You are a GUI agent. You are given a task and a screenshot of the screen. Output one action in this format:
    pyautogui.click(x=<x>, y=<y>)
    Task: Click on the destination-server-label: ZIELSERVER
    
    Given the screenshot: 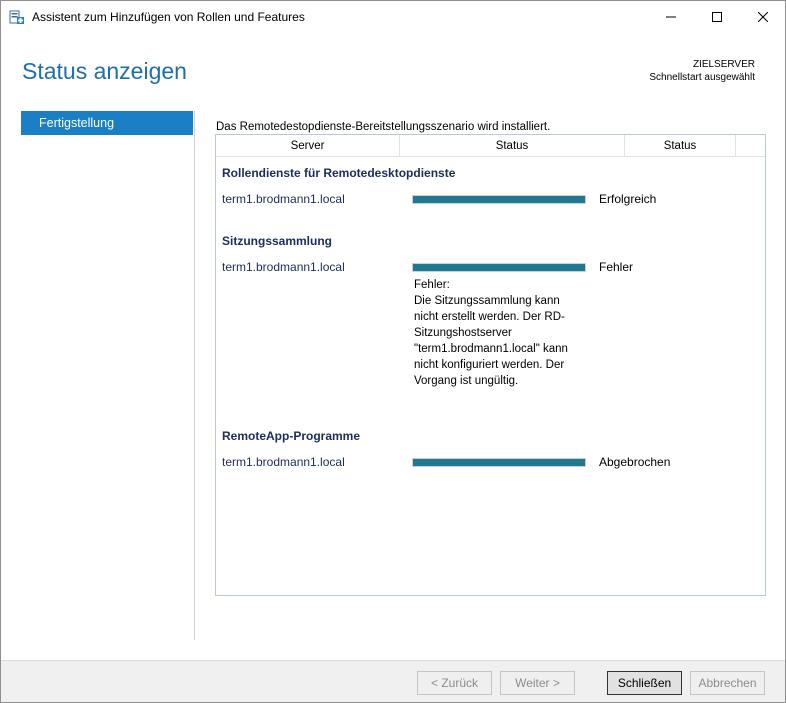 What is the action you would take?
    pyautogui.click(x=723, y=64)
    